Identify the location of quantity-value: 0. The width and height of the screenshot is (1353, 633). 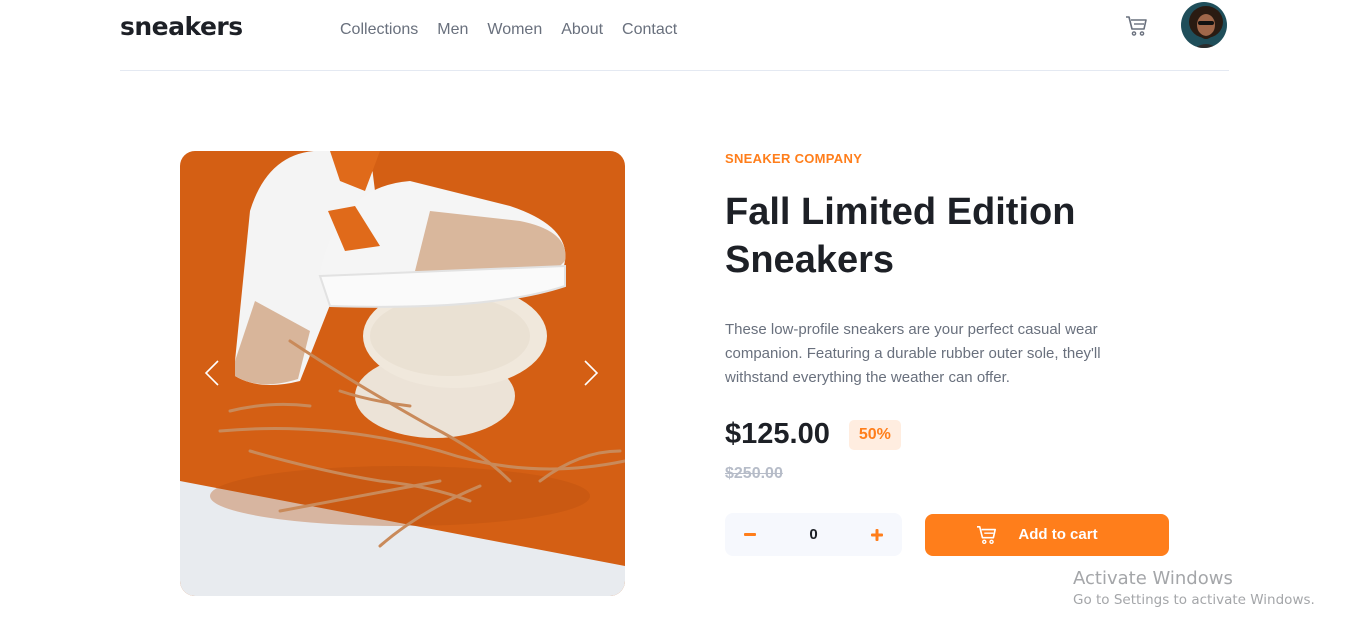
(813, 534).